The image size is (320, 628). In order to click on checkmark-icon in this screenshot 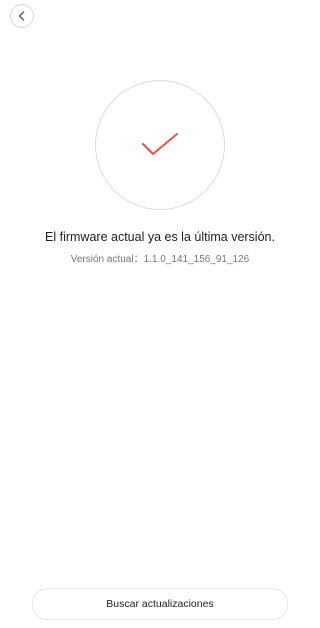, I will do `click(160, 144)`.